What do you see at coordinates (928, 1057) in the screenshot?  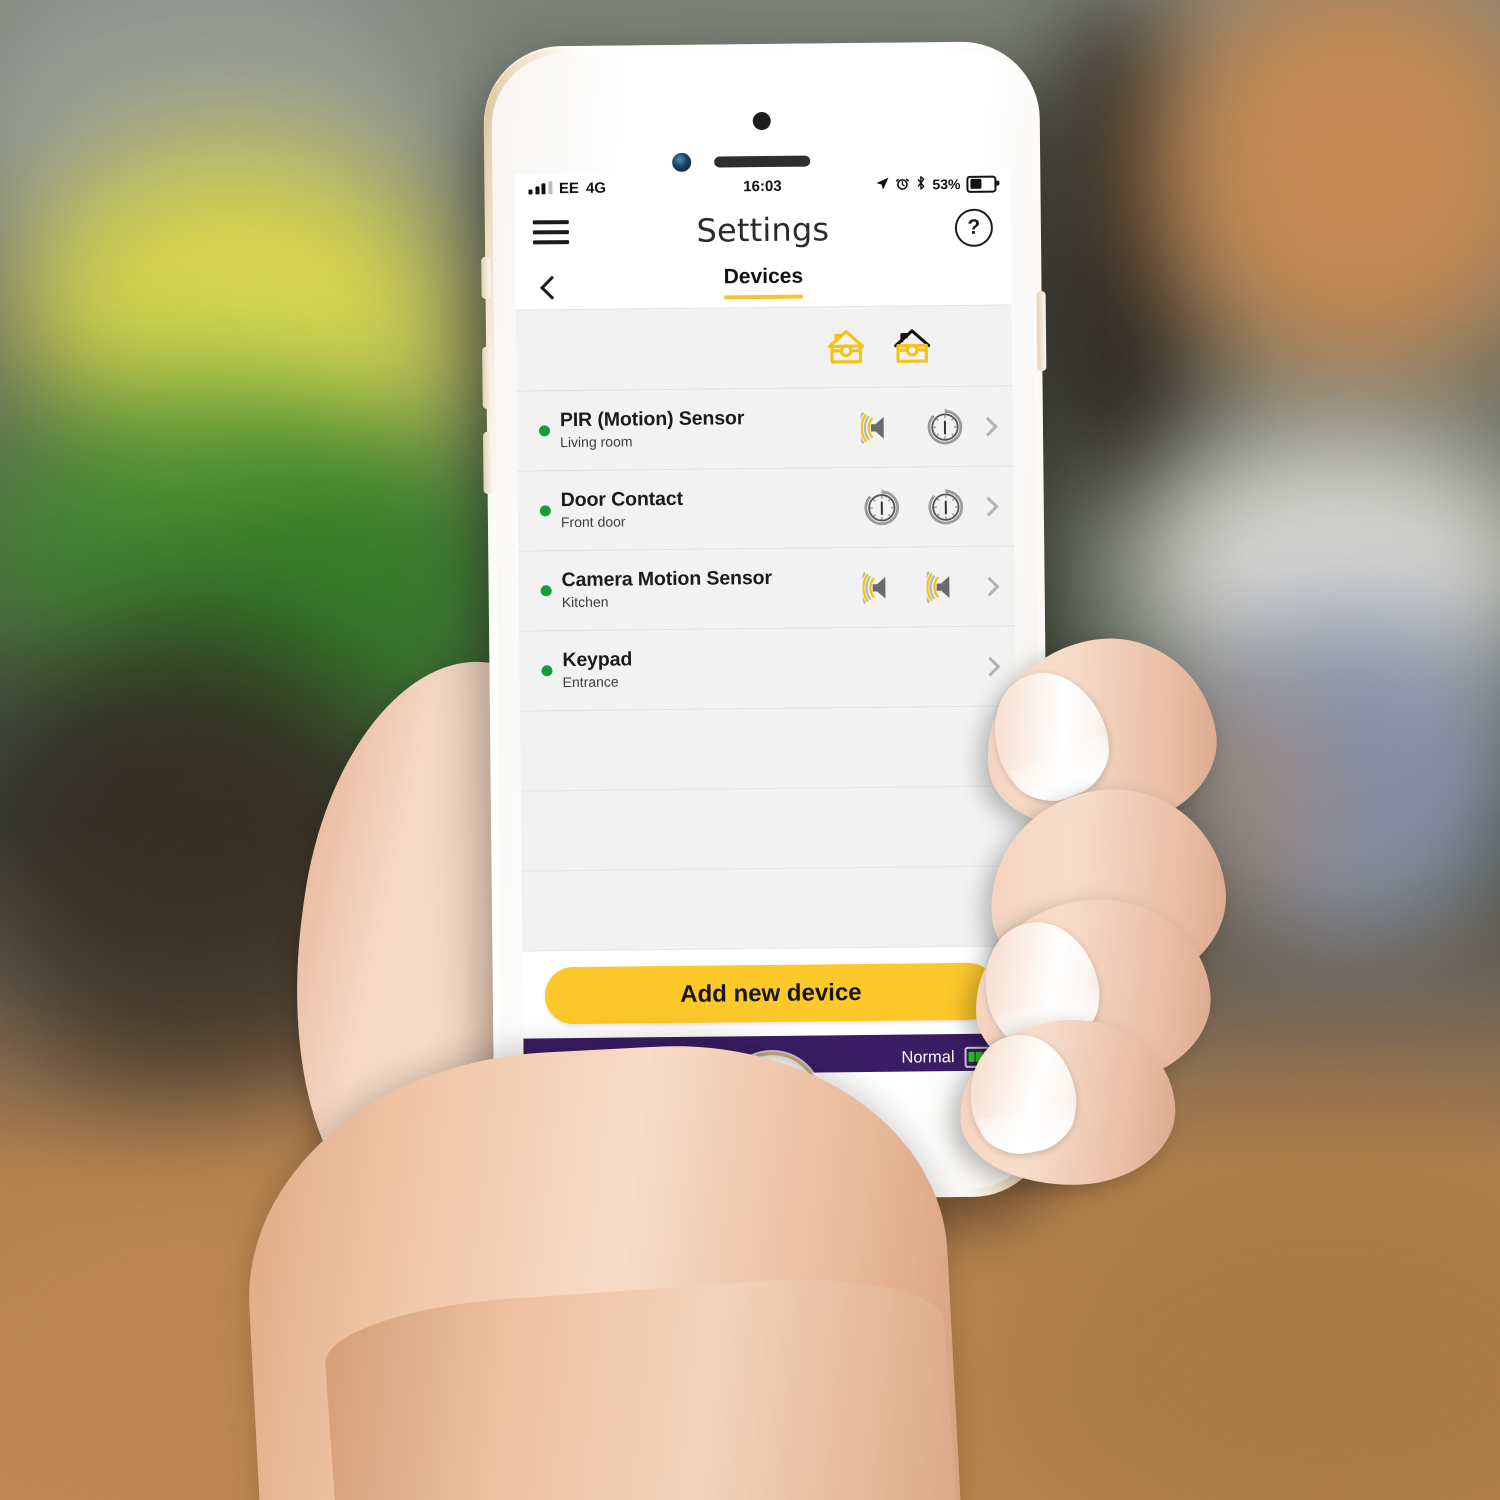 I see `hub-signal-label: Normal` at bounding box center [928, 1057].